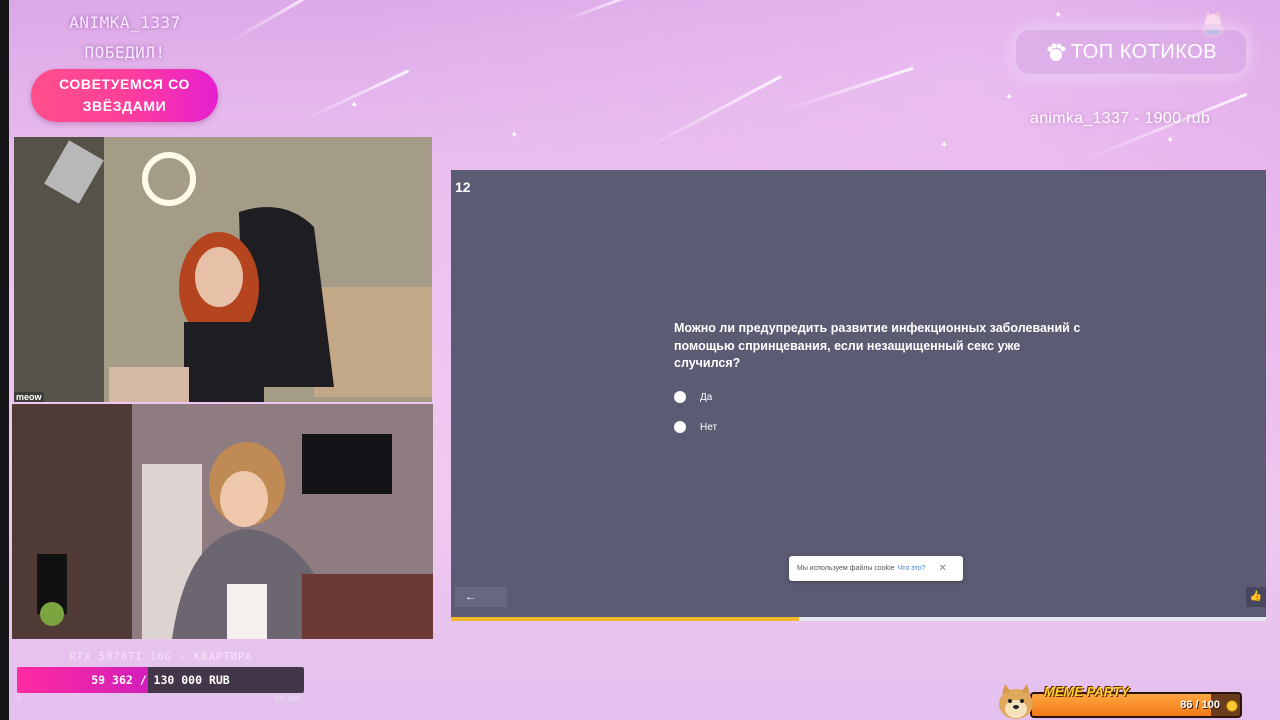 The image size is (1280, 720). Describe the element at coordinates (709, 427) in the screenshot. I see `answer-label: Нет` at that location.